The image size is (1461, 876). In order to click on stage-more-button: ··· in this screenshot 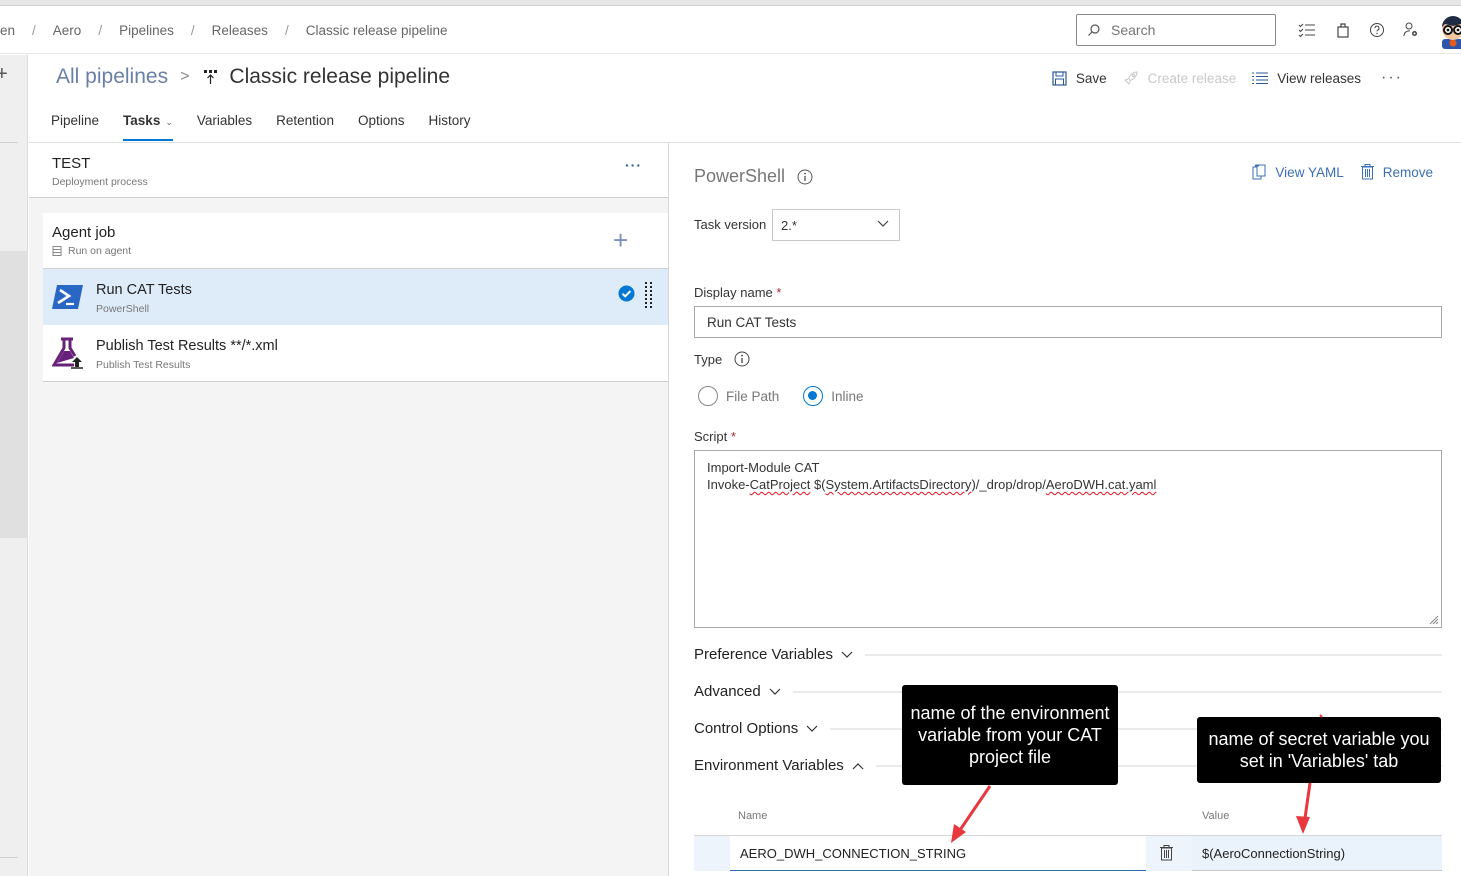, I will do `click(633, 165)`.